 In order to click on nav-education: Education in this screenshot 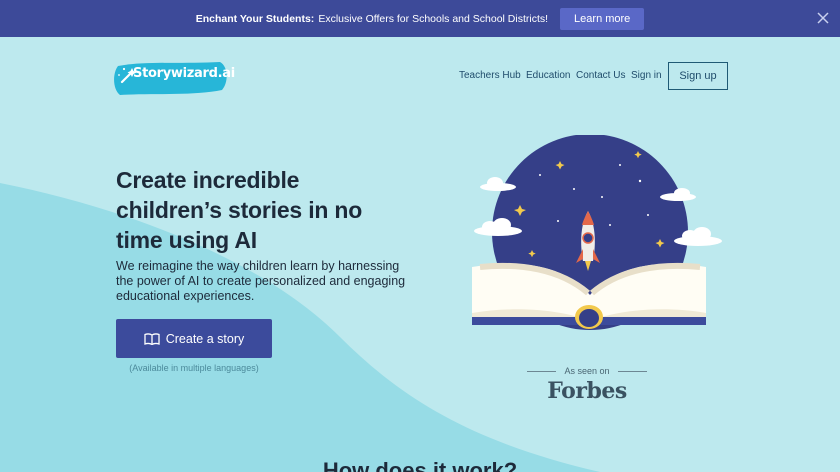, I will do `click(548, 75)`.